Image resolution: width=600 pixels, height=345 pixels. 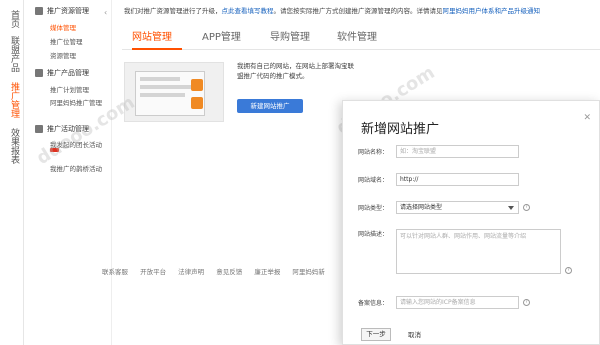 I want to click on next-step-button: 下一步, so click(x=376, y=334).